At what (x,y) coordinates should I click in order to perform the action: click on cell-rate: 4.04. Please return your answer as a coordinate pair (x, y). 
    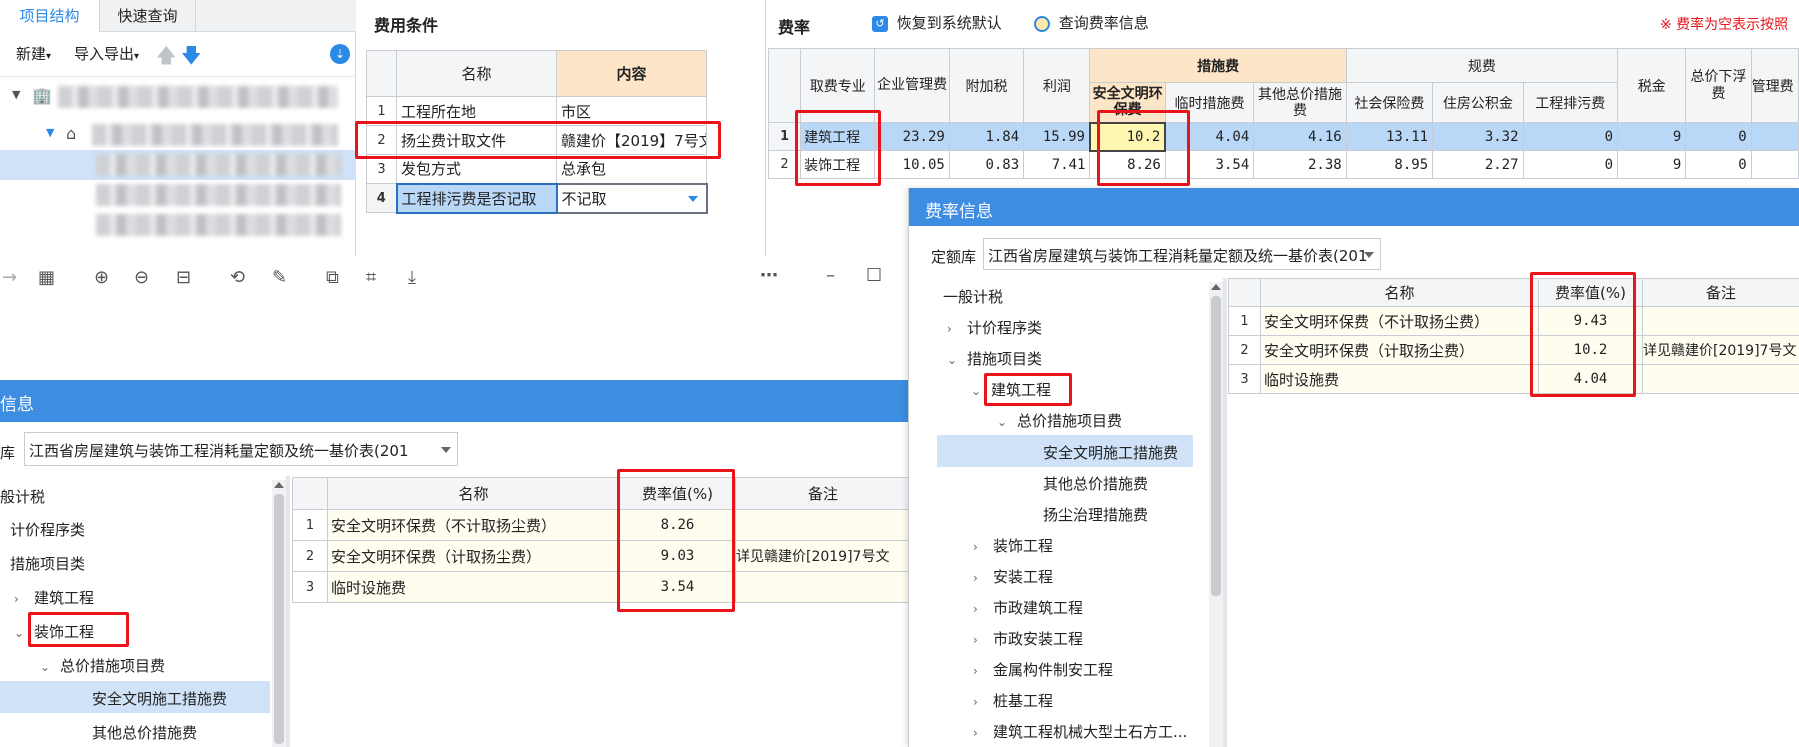
    Looking at the image, I should click on (1590, 379).